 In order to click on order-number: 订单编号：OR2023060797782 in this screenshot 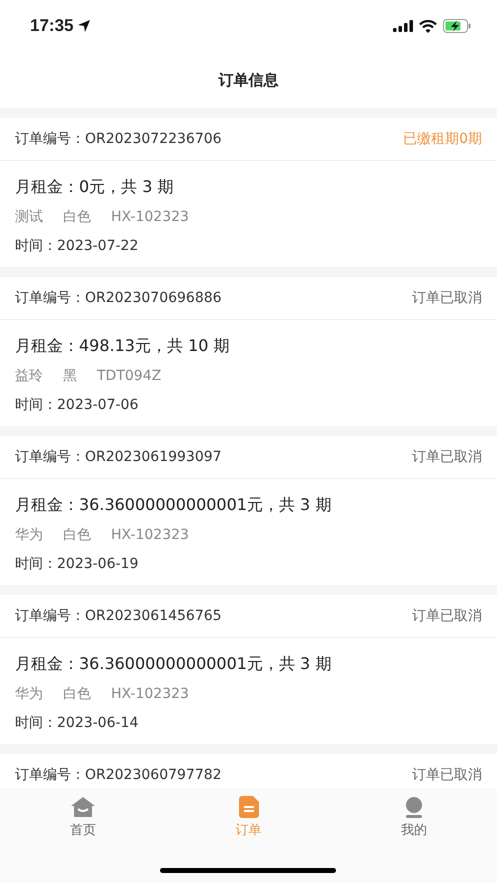, I will do `click(118, 775)`.